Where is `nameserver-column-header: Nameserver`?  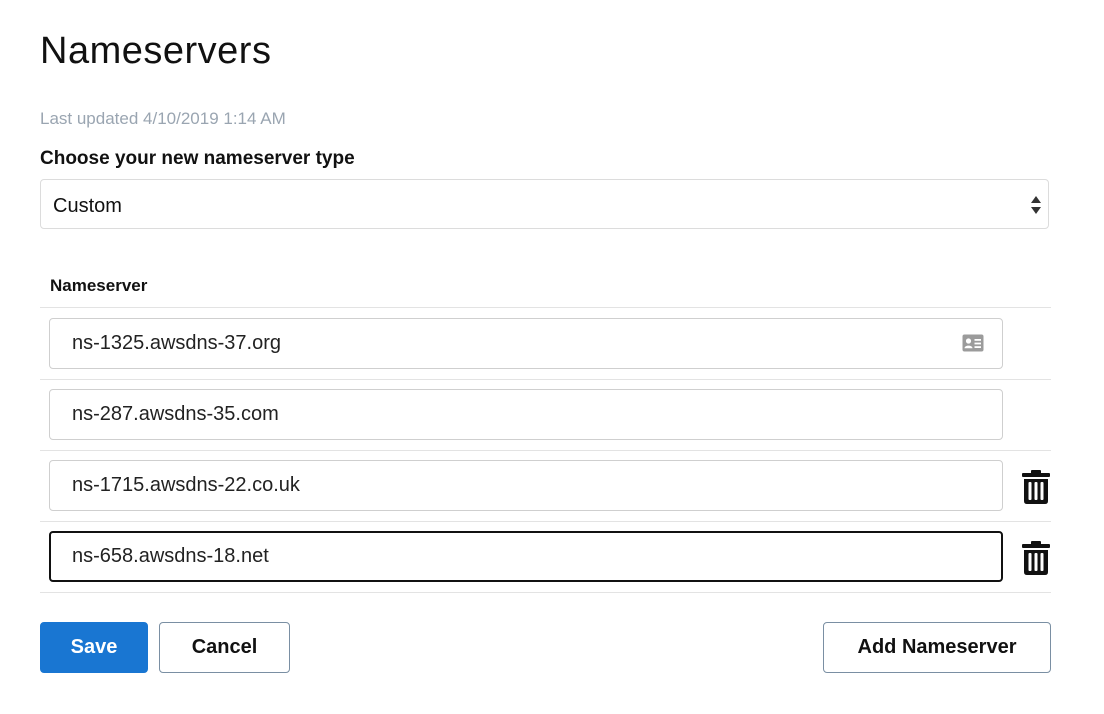 nameserver-column-header: Nameserver is located at coordinates (99, 285).